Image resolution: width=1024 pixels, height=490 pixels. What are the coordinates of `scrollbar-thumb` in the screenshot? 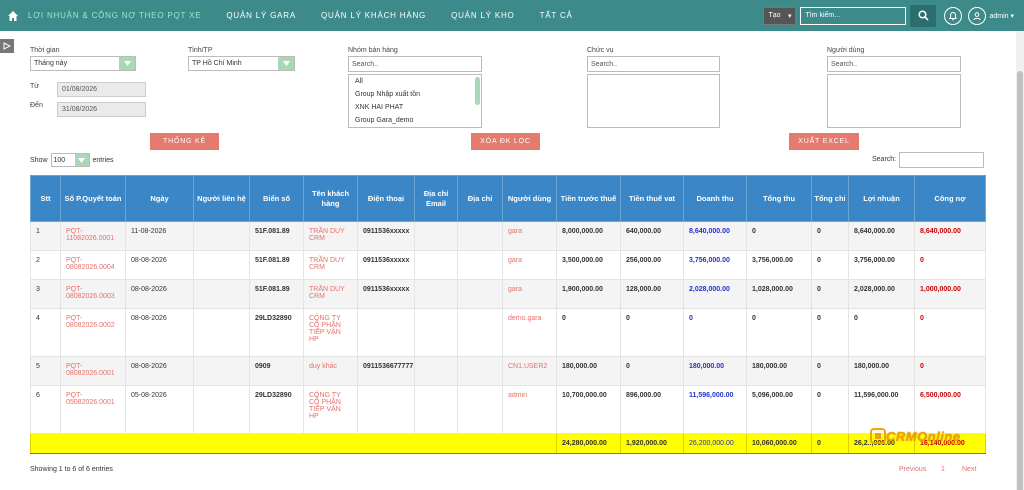 It's located at (1020, 280).